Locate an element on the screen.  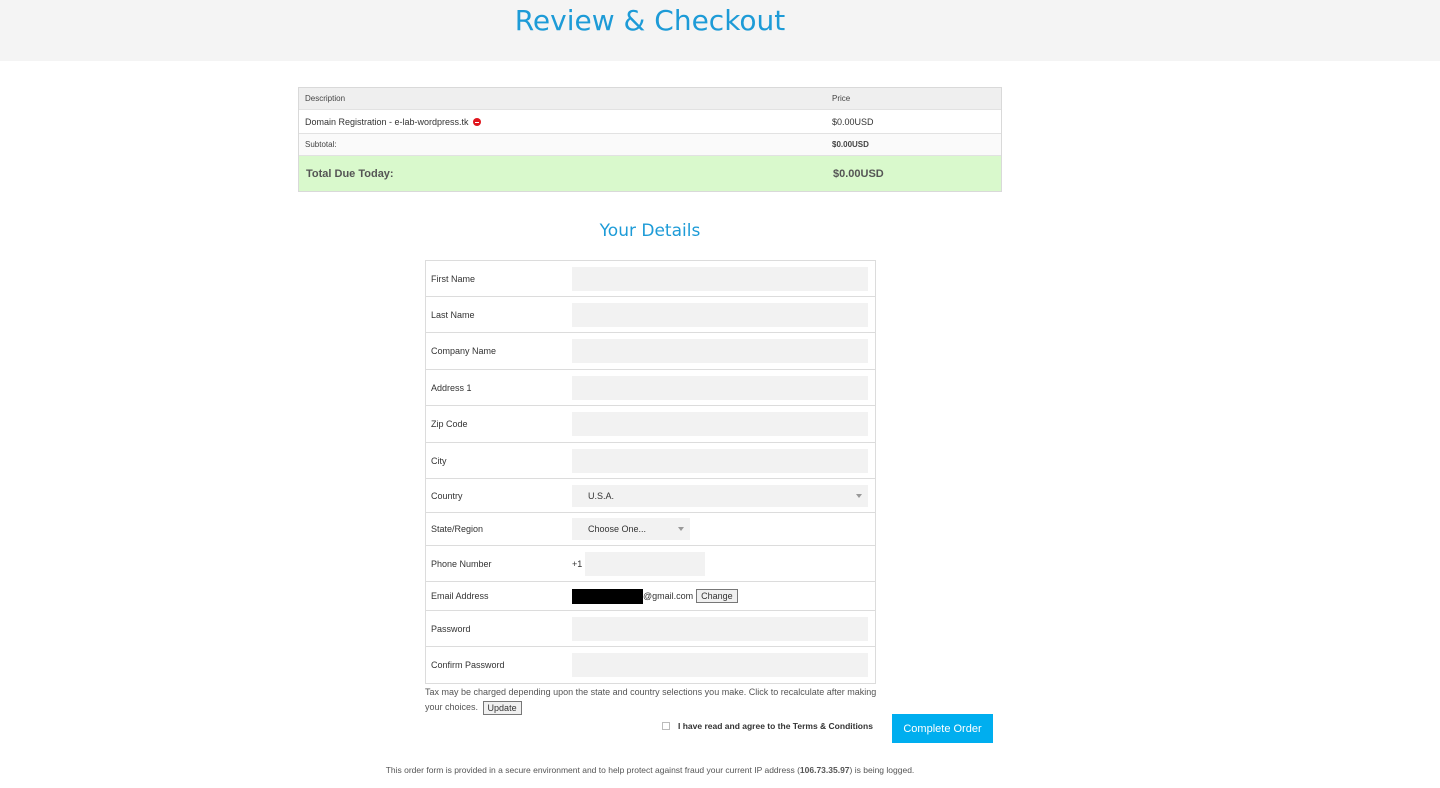
company-name-row: Company Name is located at coordinates (650, 351).